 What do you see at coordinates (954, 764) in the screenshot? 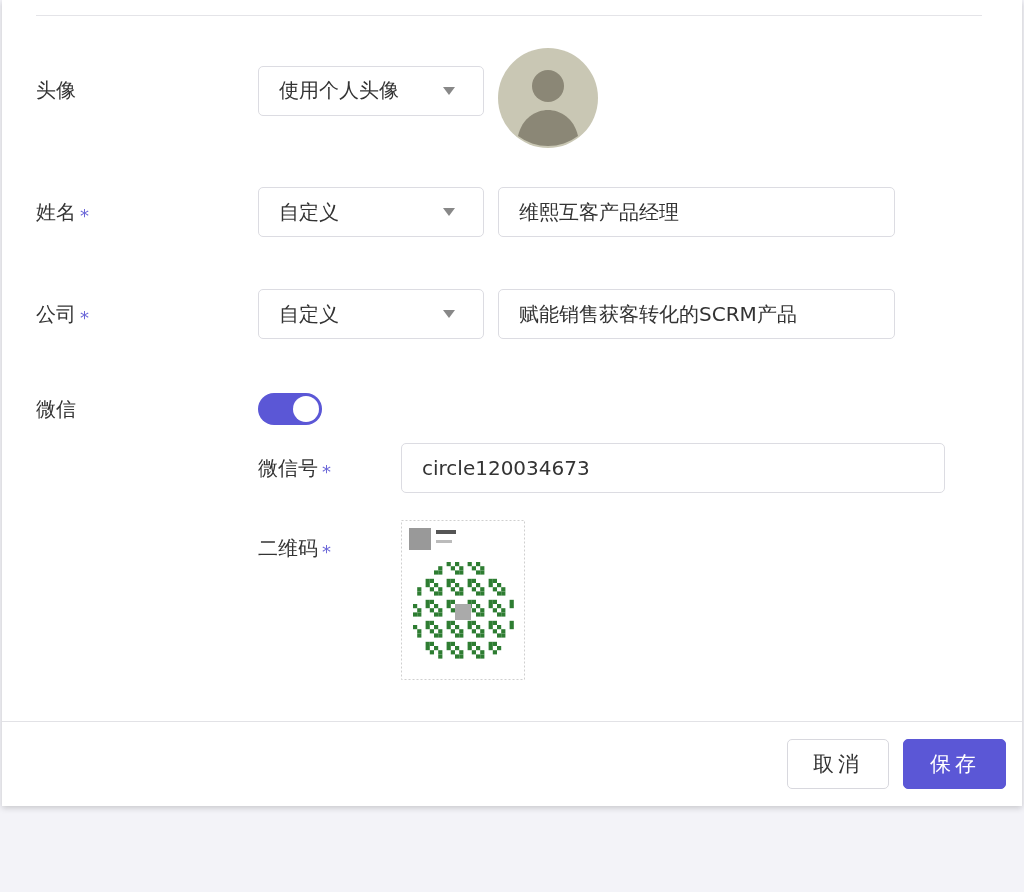
I see `save-button: 保存` at bounding box center [954, 764].